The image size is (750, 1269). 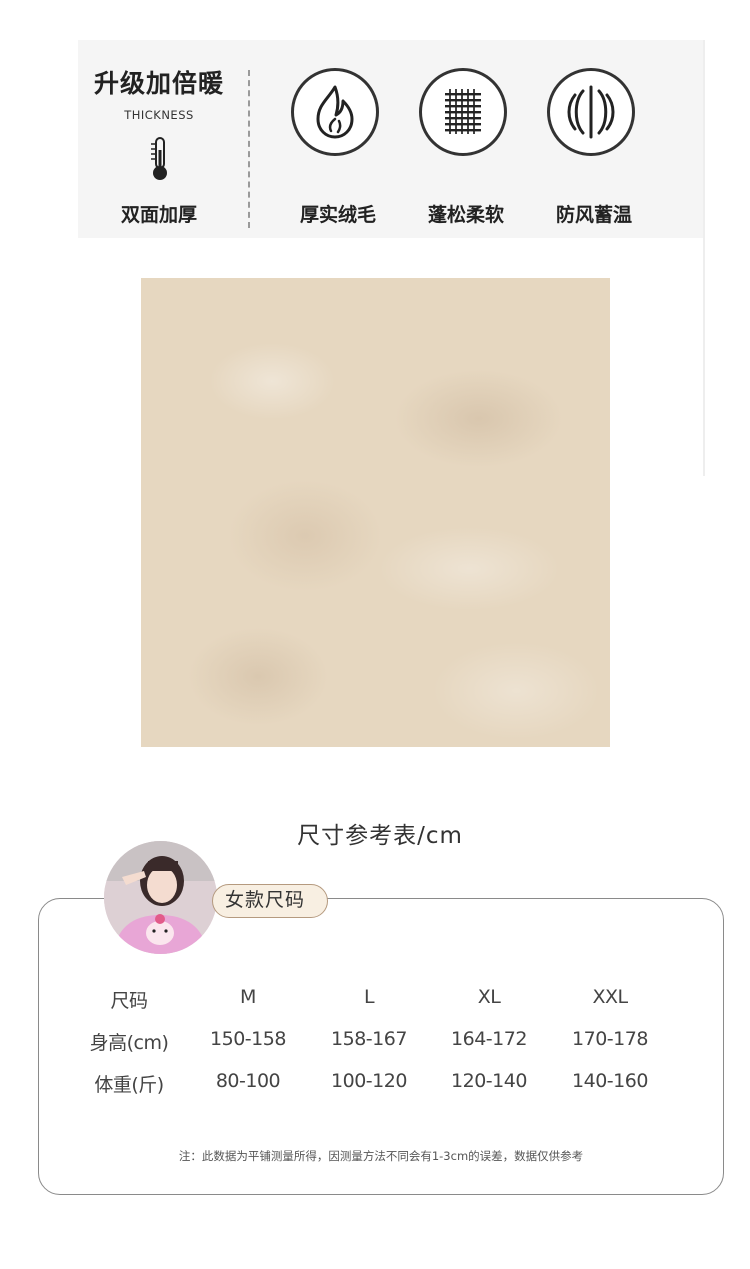 What do you see at coordinates (489, 1081) in the screenshot?
I see `size-value-cell: 120-140` at bounding box center [489, 1081].